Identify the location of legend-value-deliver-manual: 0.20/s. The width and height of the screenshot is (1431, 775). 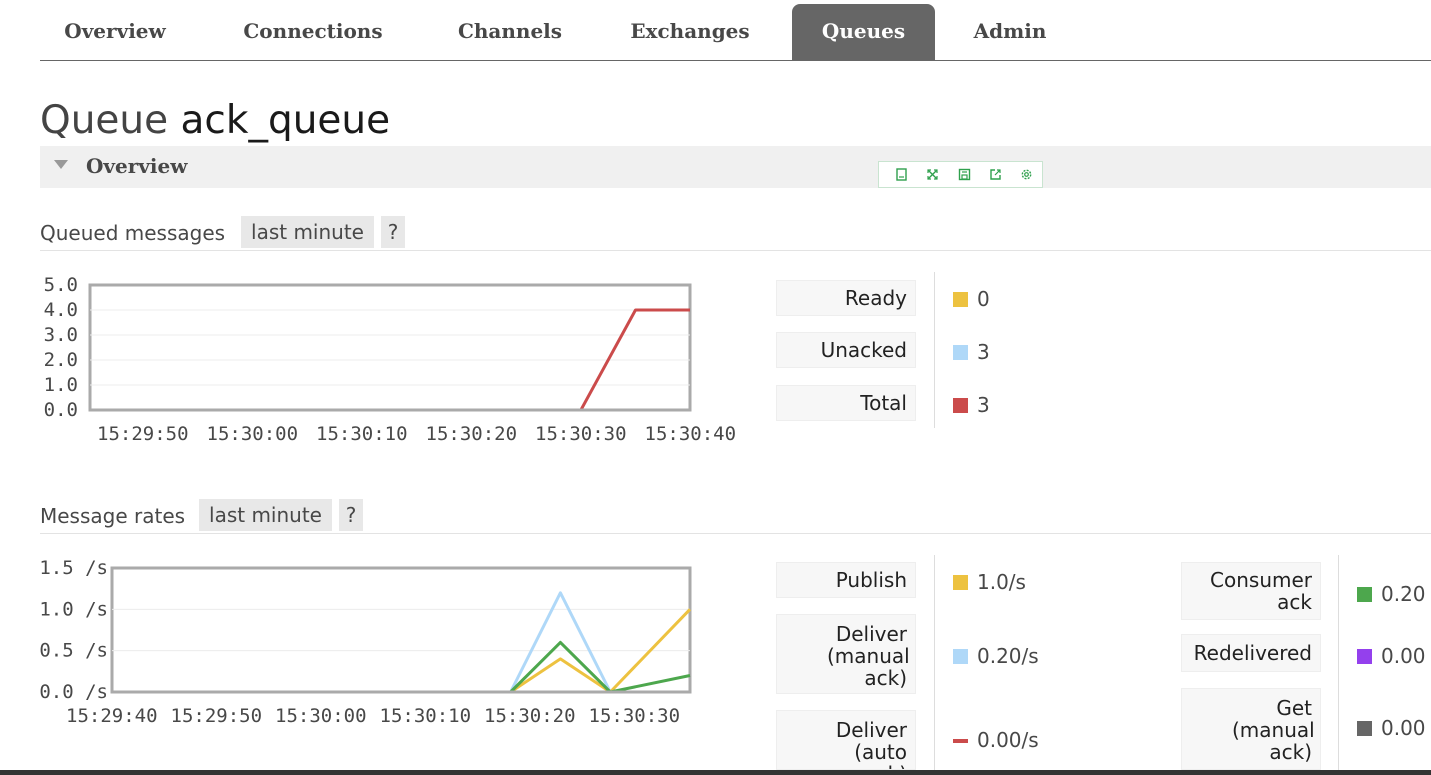
(996, 656).